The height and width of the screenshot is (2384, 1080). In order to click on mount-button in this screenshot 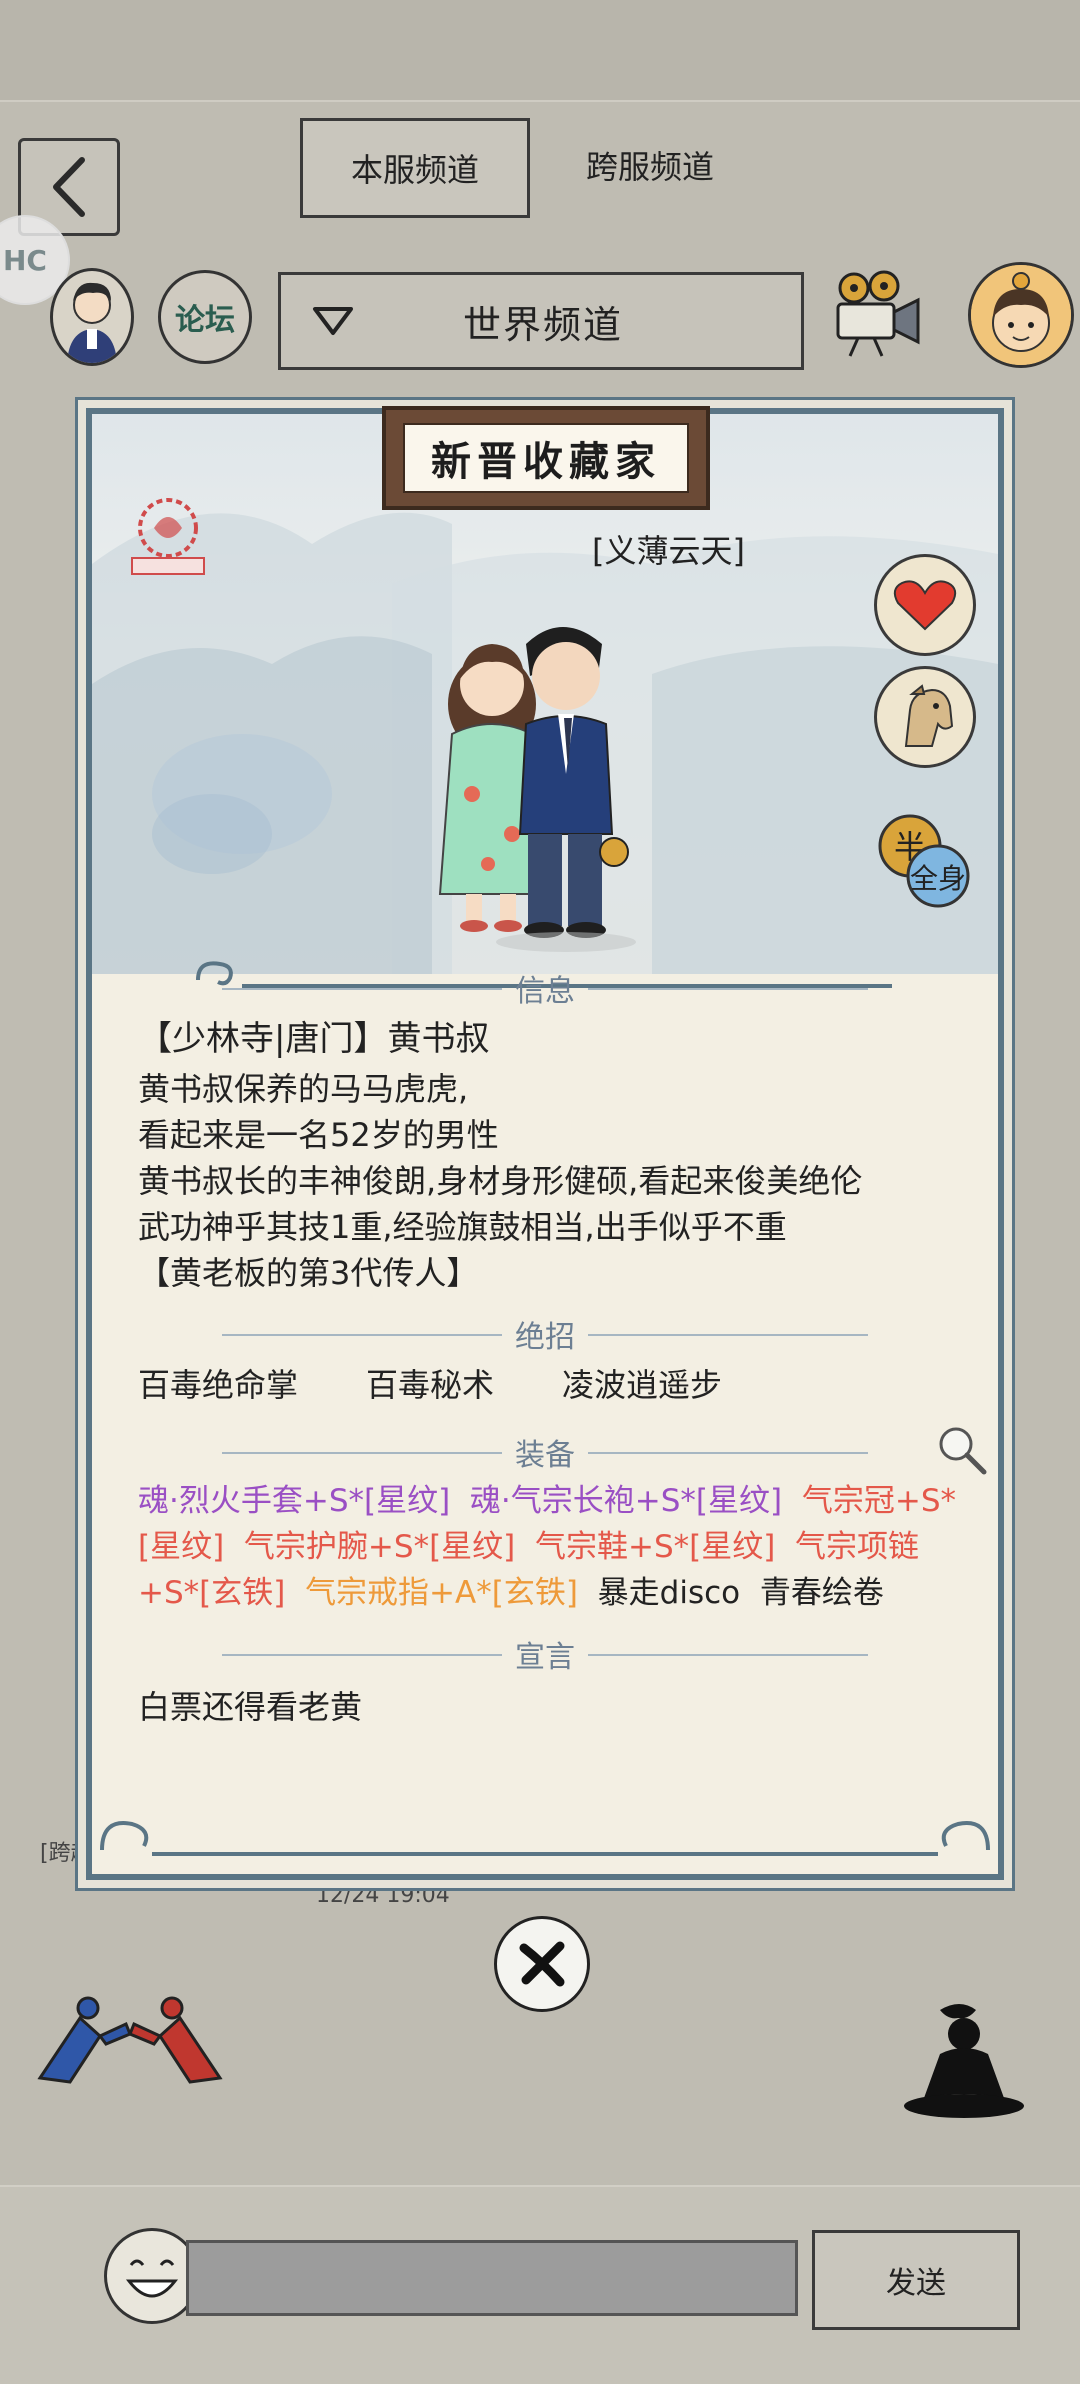, I will do `click(925, 717)`.